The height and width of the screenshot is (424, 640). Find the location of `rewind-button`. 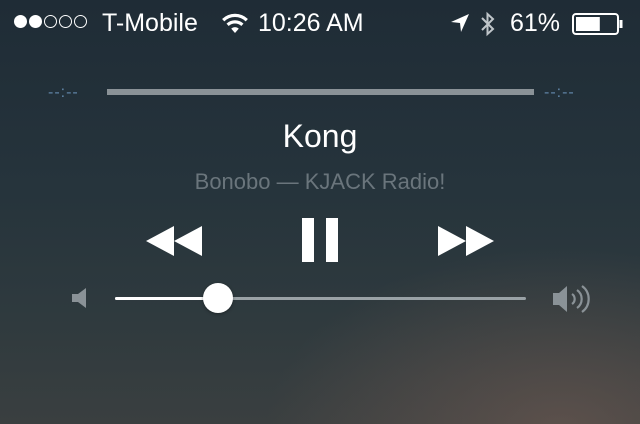

rewind-button is located at coordinates (174, 241).